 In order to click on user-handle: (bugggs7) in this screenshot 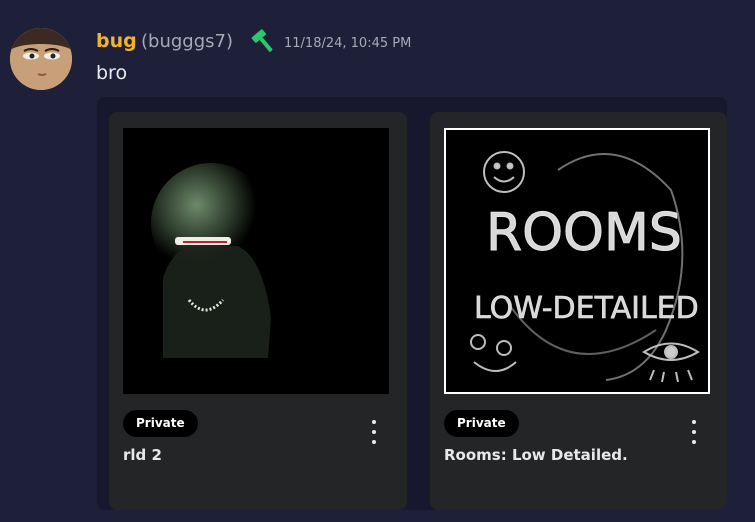, I will do `click(187, 41)`.